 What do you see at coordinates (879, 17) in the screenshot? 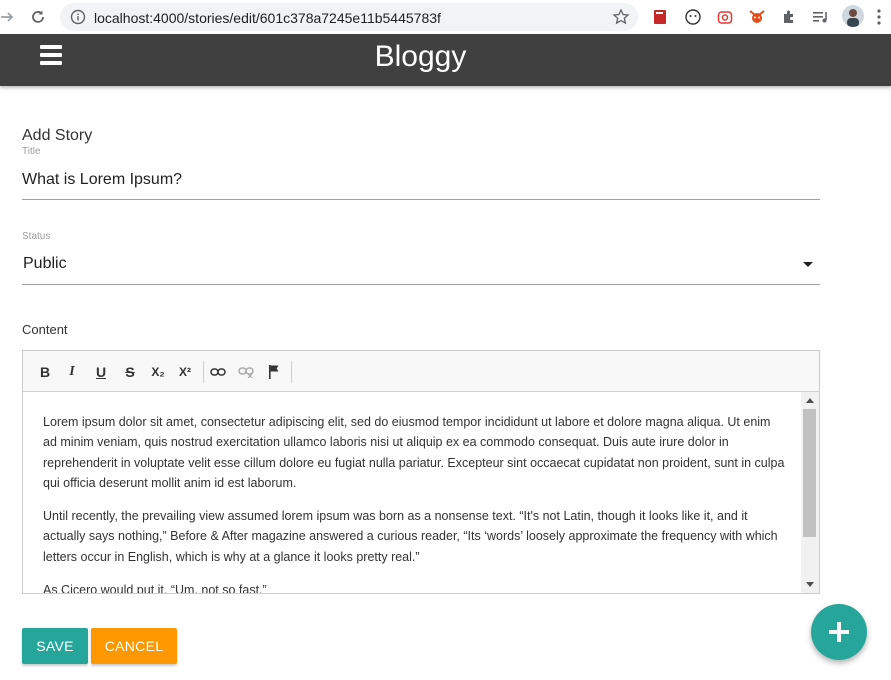
I see `browser-menu-icon` at bounding box center [879, 17].